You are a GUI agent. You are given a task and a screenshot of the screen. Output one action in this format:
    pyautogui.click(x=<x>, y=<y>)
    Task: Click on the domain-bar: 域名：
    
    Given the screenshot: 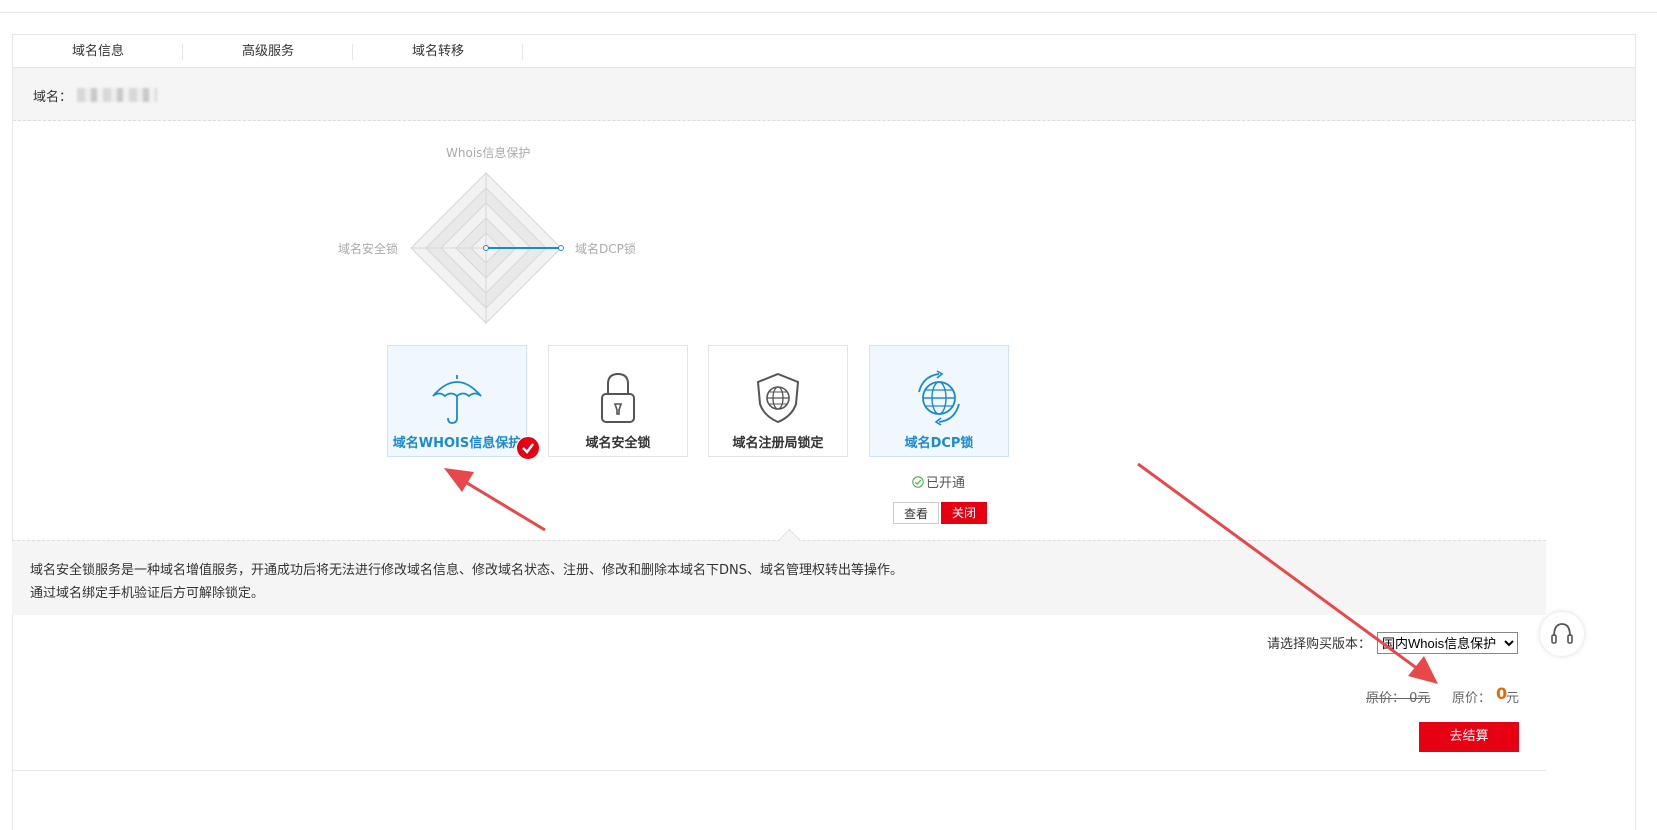 What is the action you would take?
    pyautogui.click(x=824, y=94)
    